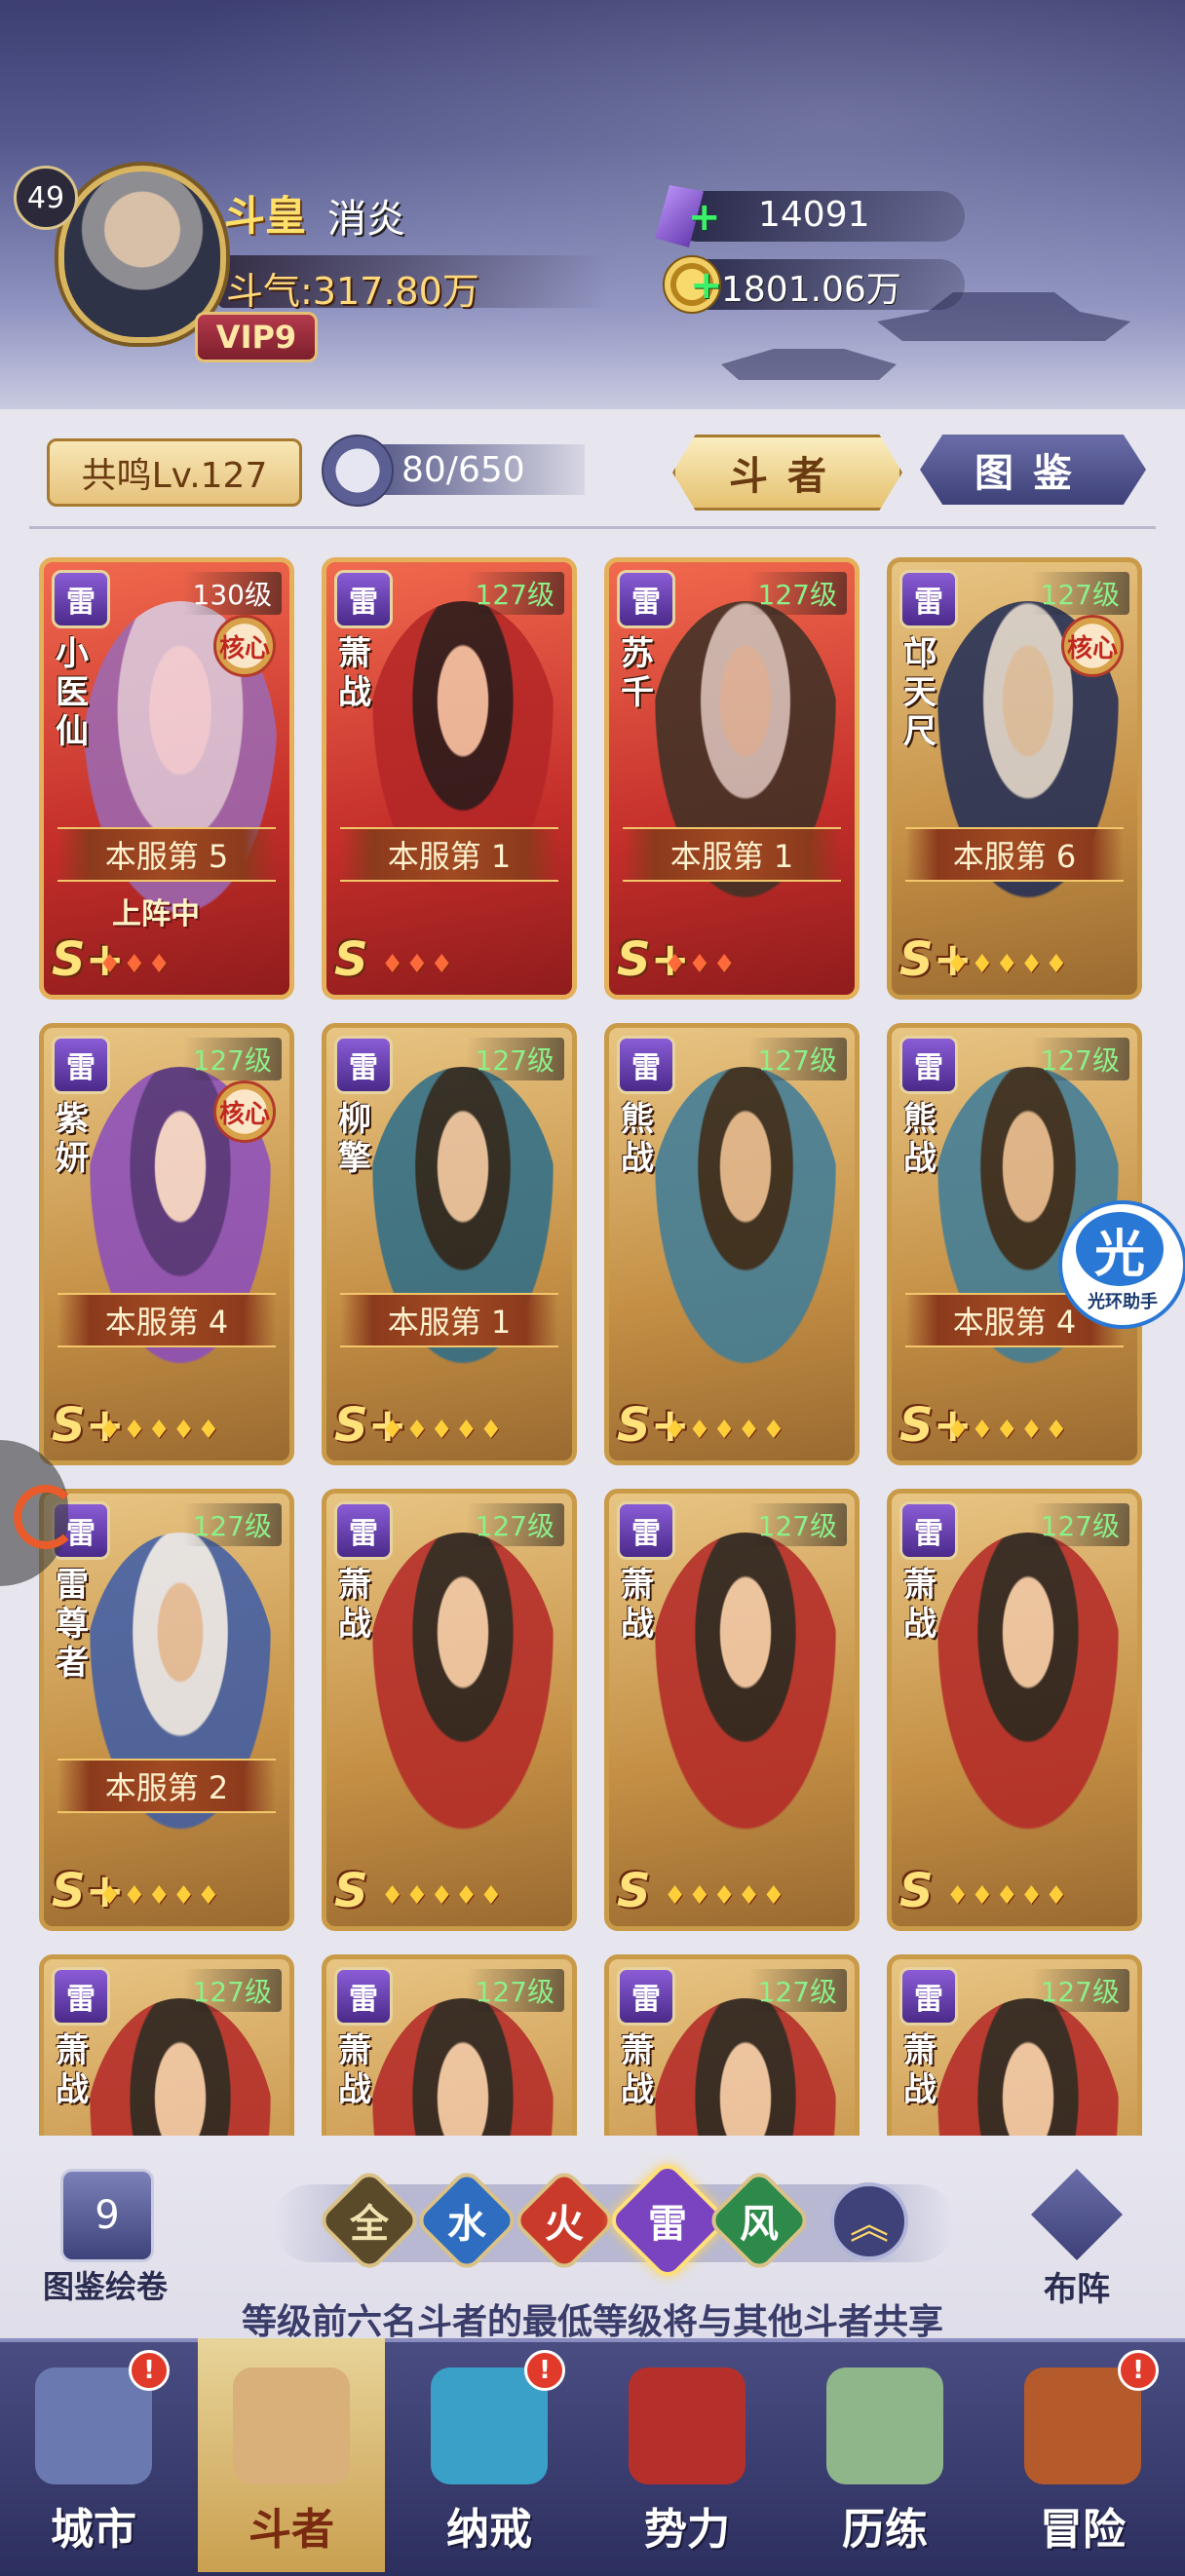 The width and height of the screenshot is (1185, 2576). What do you see at coordinates (166, 1710) in the screenshot?
I see `fighter-card: 雷 127级 雷尊者 本服第 2 S+ ♦♦♦♦♦` at bounding box center [166, 1710].